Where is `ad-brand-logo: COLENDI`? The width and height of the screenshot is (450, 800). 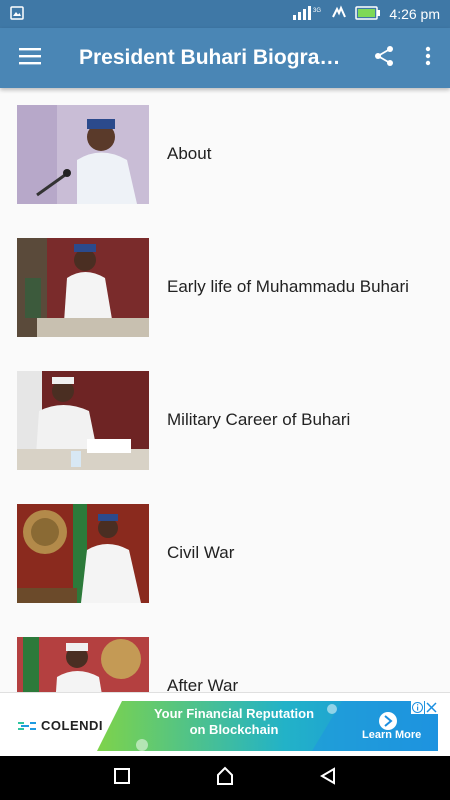 ad-brand-logo: COLENDI is located at coordinates (60, 725).